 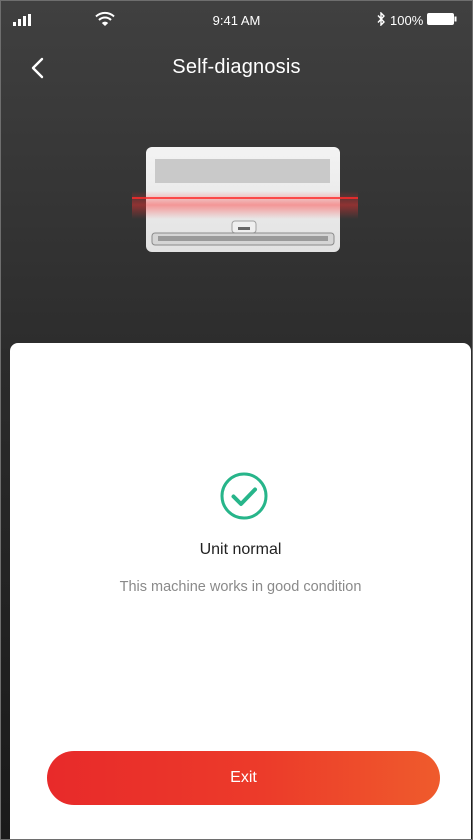 What do you see at coordinates (236, 21) in the screenshot?
I see `status-bar: 9:41 AM 100%` at bounding box center [236, 21].